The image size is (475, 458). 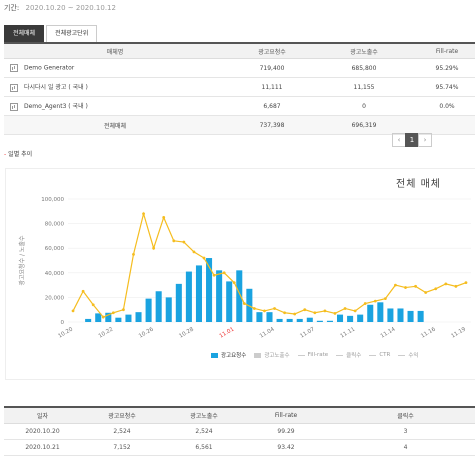 I want to click on media-name: Demo Generator, so click(x=49, y=68).